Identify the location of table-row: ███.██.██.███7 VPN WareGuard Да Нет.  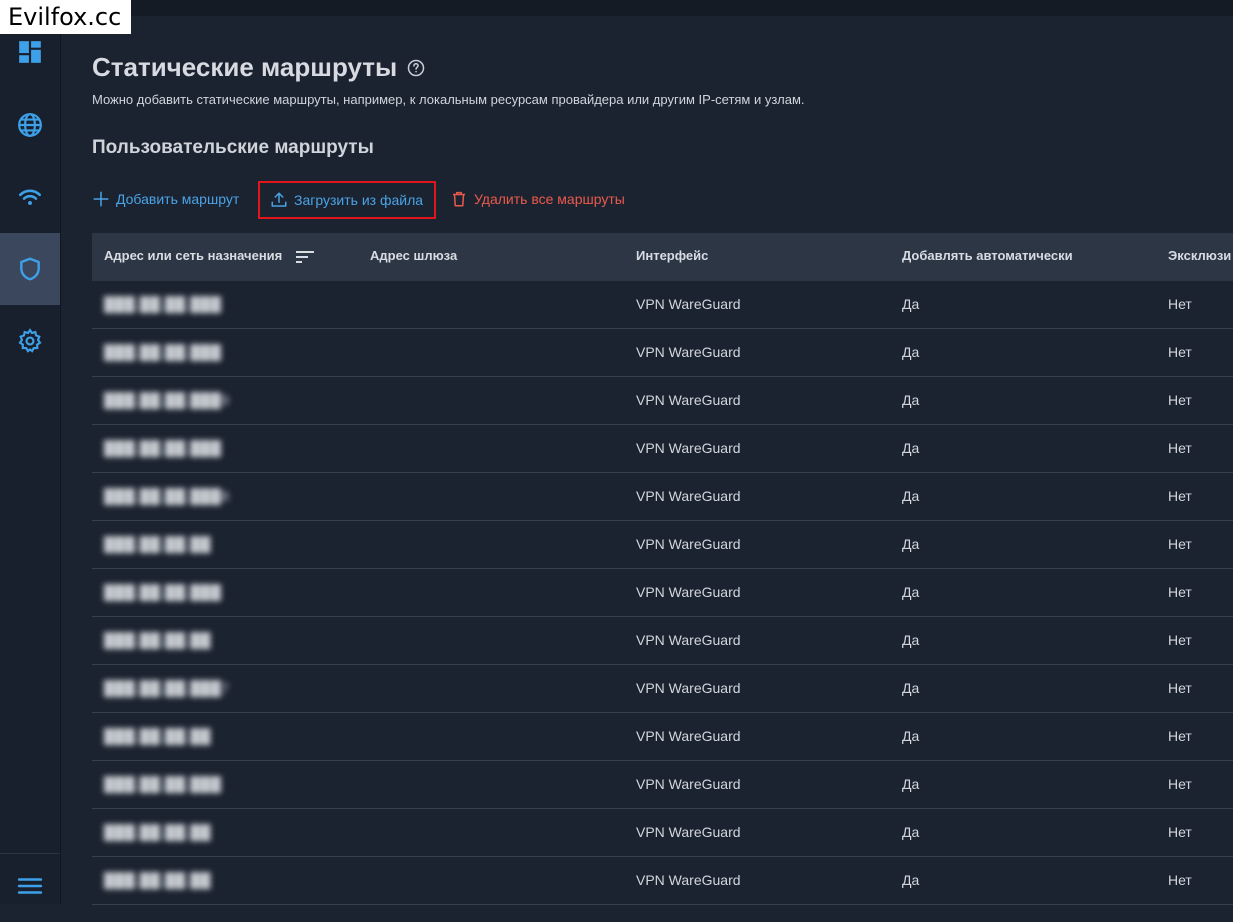
(662, 689).